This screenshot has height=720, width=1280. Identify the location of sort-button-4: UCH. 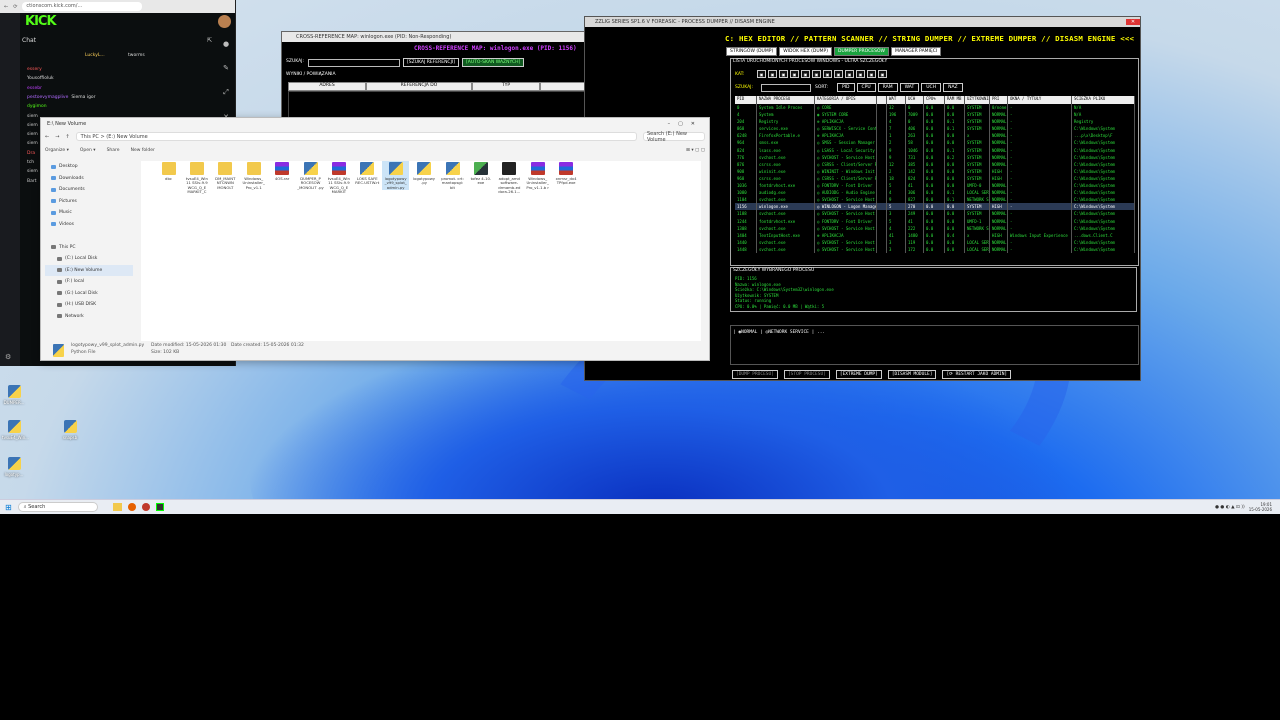
(931, 87).